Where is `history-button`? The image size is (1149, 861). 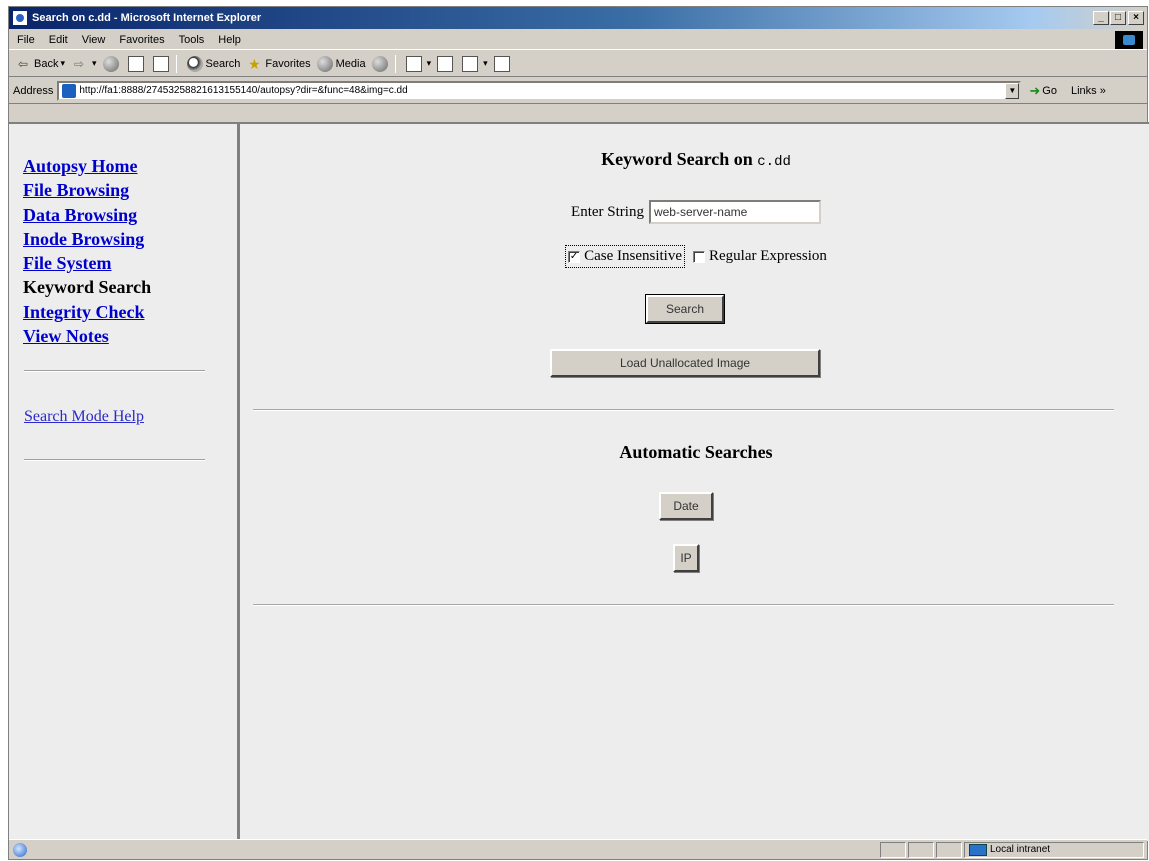 history-button is located at coordinates (381, 63).